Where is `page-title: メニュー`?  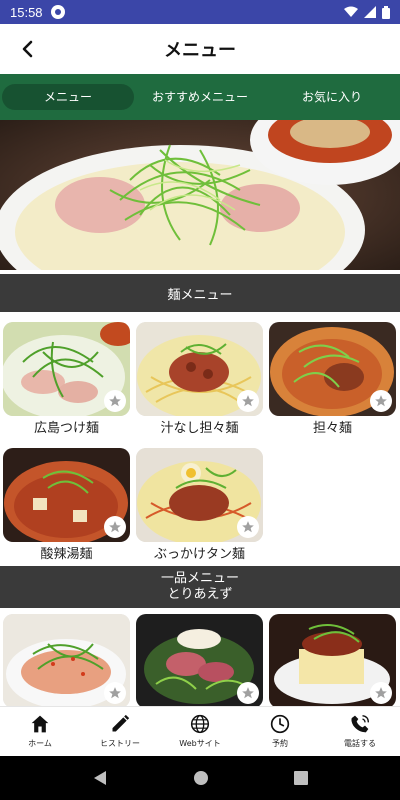 page-title: メニュー is located at coordinates (200, 50).